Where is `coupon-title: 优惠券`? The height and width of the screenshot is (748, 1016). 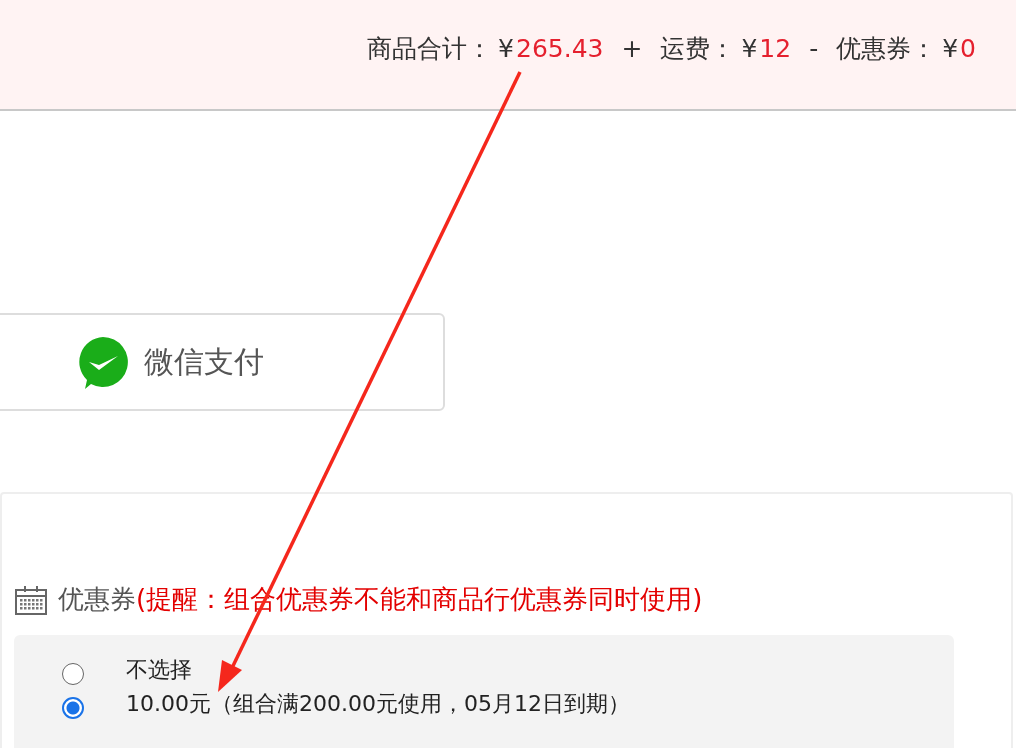 coupon-title: 优惠券 is located at coordinates (97, 599).